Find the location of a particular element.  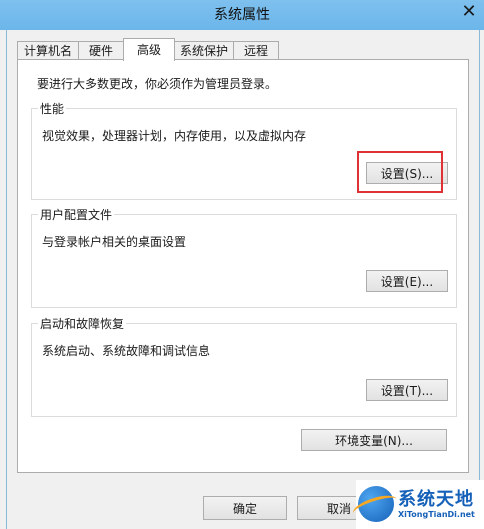

watermark-url: XiTongTianDi.net is located at coordinates (436, 514).